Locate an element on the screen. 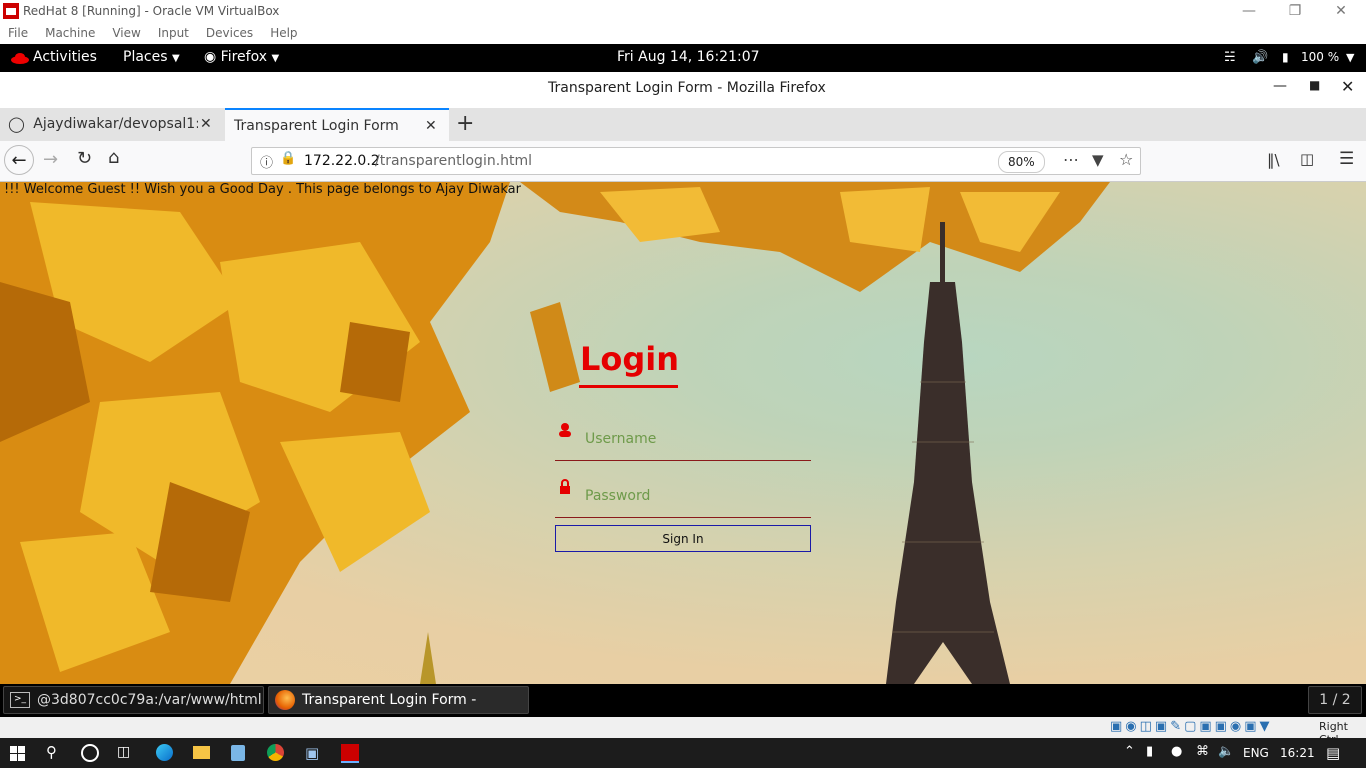  user-icon is located at coordinates (565, 430).